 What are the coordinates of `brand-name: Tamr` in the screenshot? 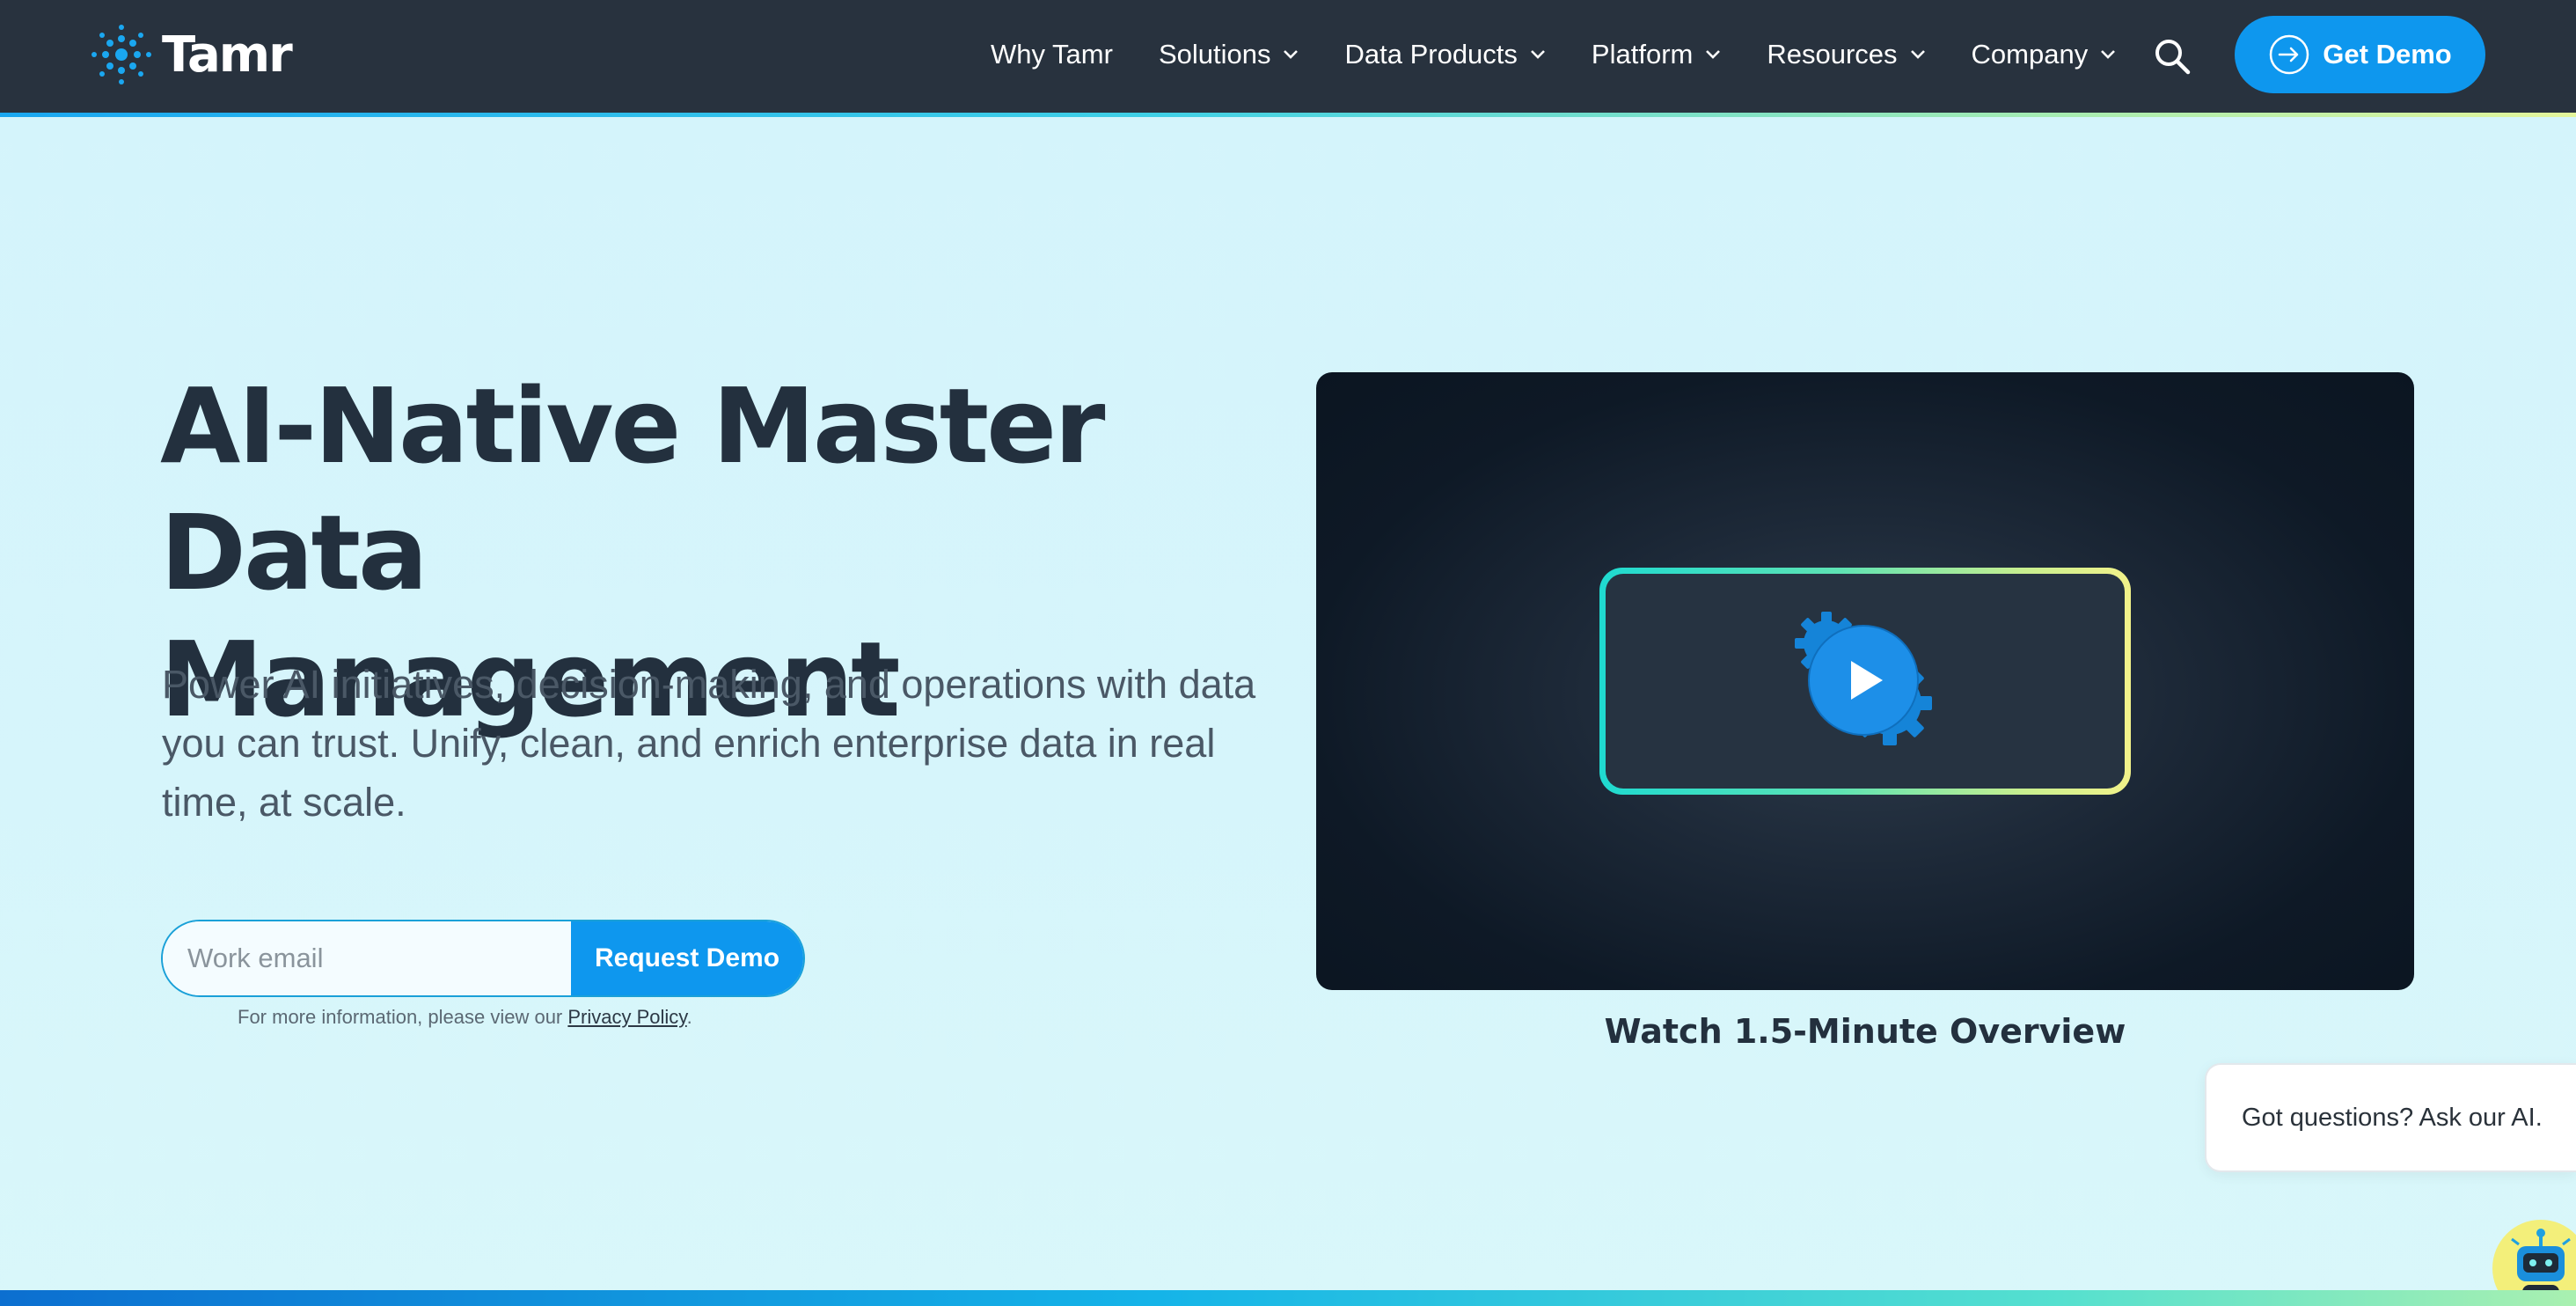 It's located at (227, 55).